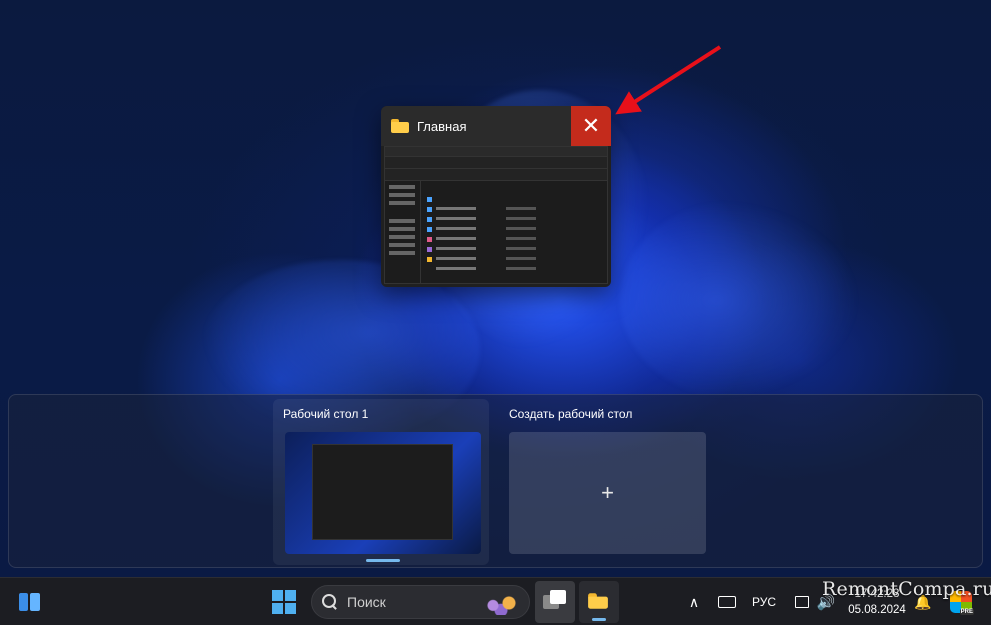 The width and height of the screenshot is (991, 625). Describe the element at coordinates (501, 603) in the screenshot. I see `search-highlight-icon` at that location.